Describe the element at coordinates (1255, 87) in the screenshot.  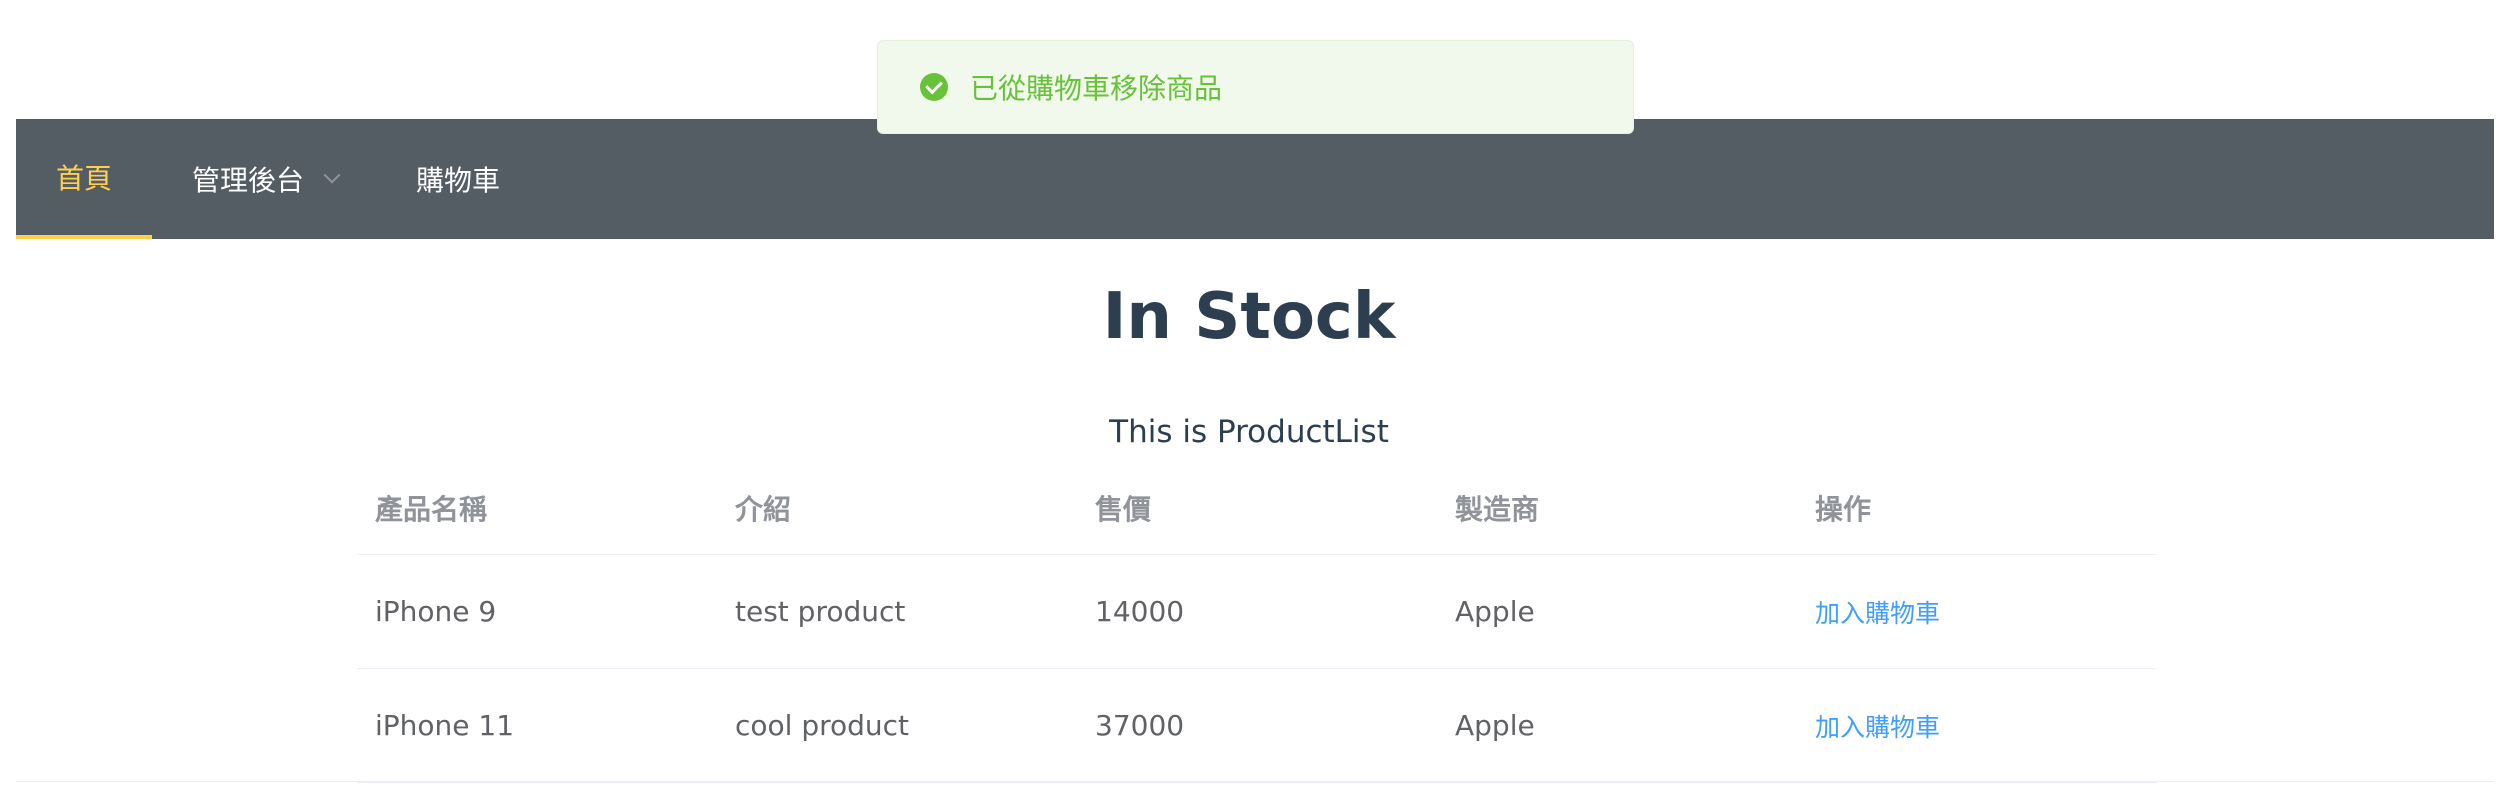
I see `success-toast: 已從購物車移除商品` at that location.